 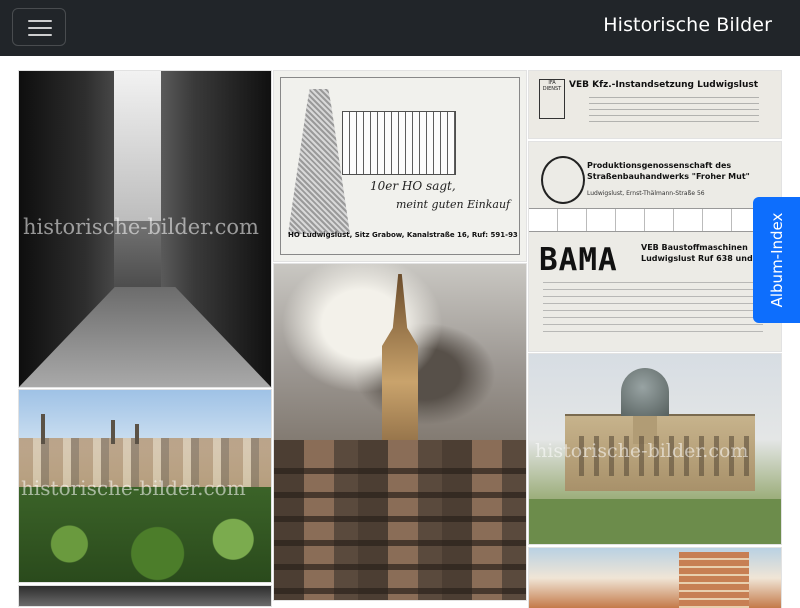 I want to click on gallery-image-partial-colorized, so click(x=655, y=578).